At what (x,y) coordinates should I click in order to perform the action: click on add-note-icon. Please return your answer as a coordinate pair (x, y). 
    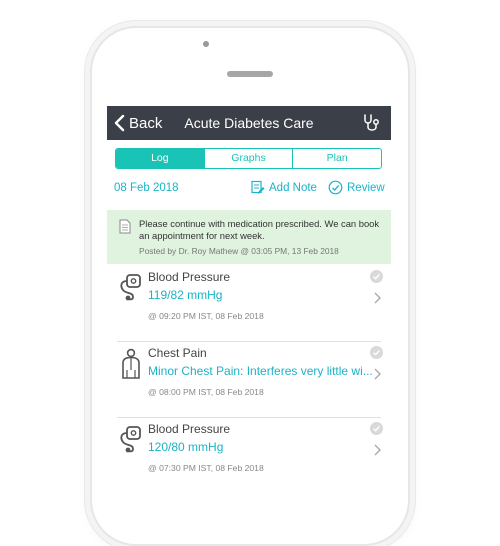
    Looking at the image, I should click on (258, 187).